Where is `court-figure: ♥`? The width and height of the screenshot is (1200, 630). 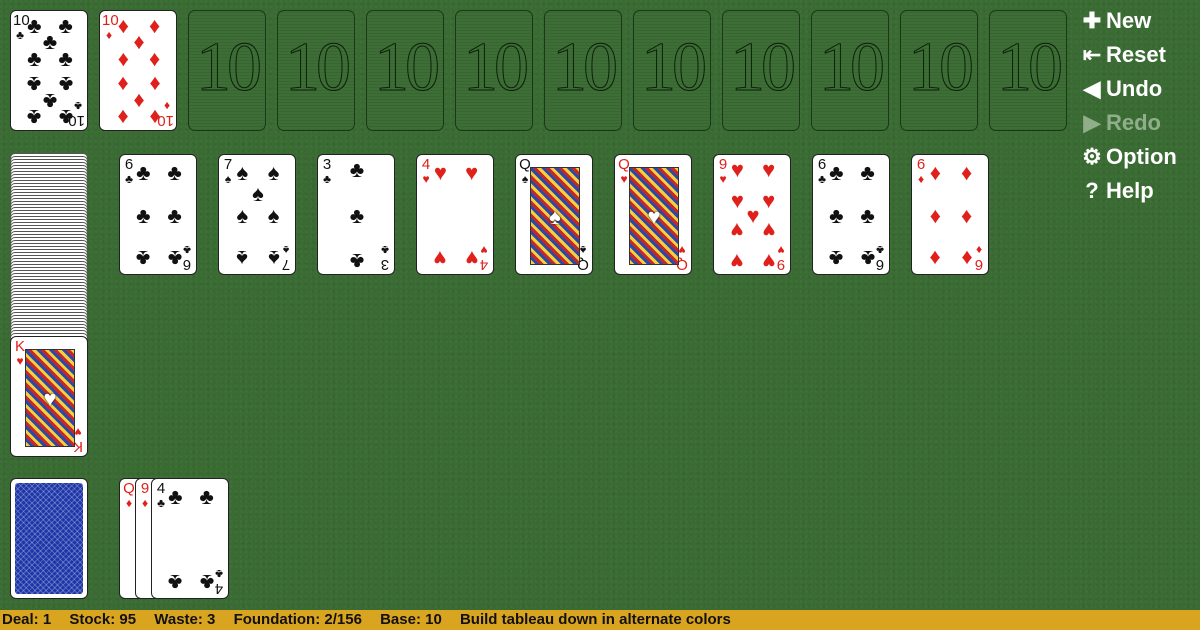
court-figure: ♥ is located at coordinates (654, 216).